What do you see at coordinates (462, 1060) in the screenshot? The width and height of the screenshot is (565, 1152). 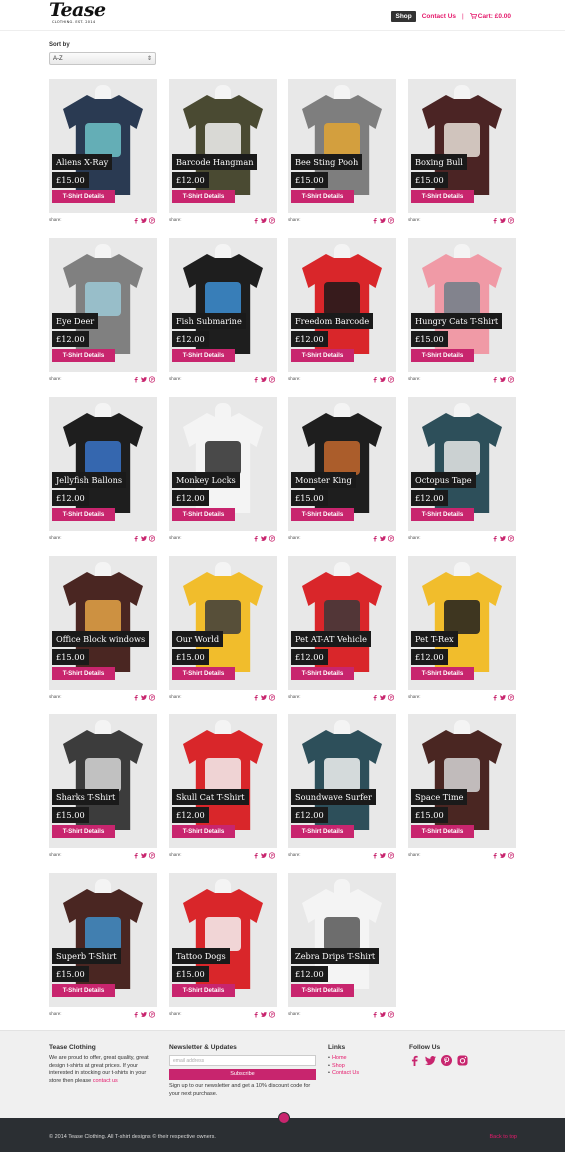 I see `instagram-icon` at bounding box center [462, 1060].